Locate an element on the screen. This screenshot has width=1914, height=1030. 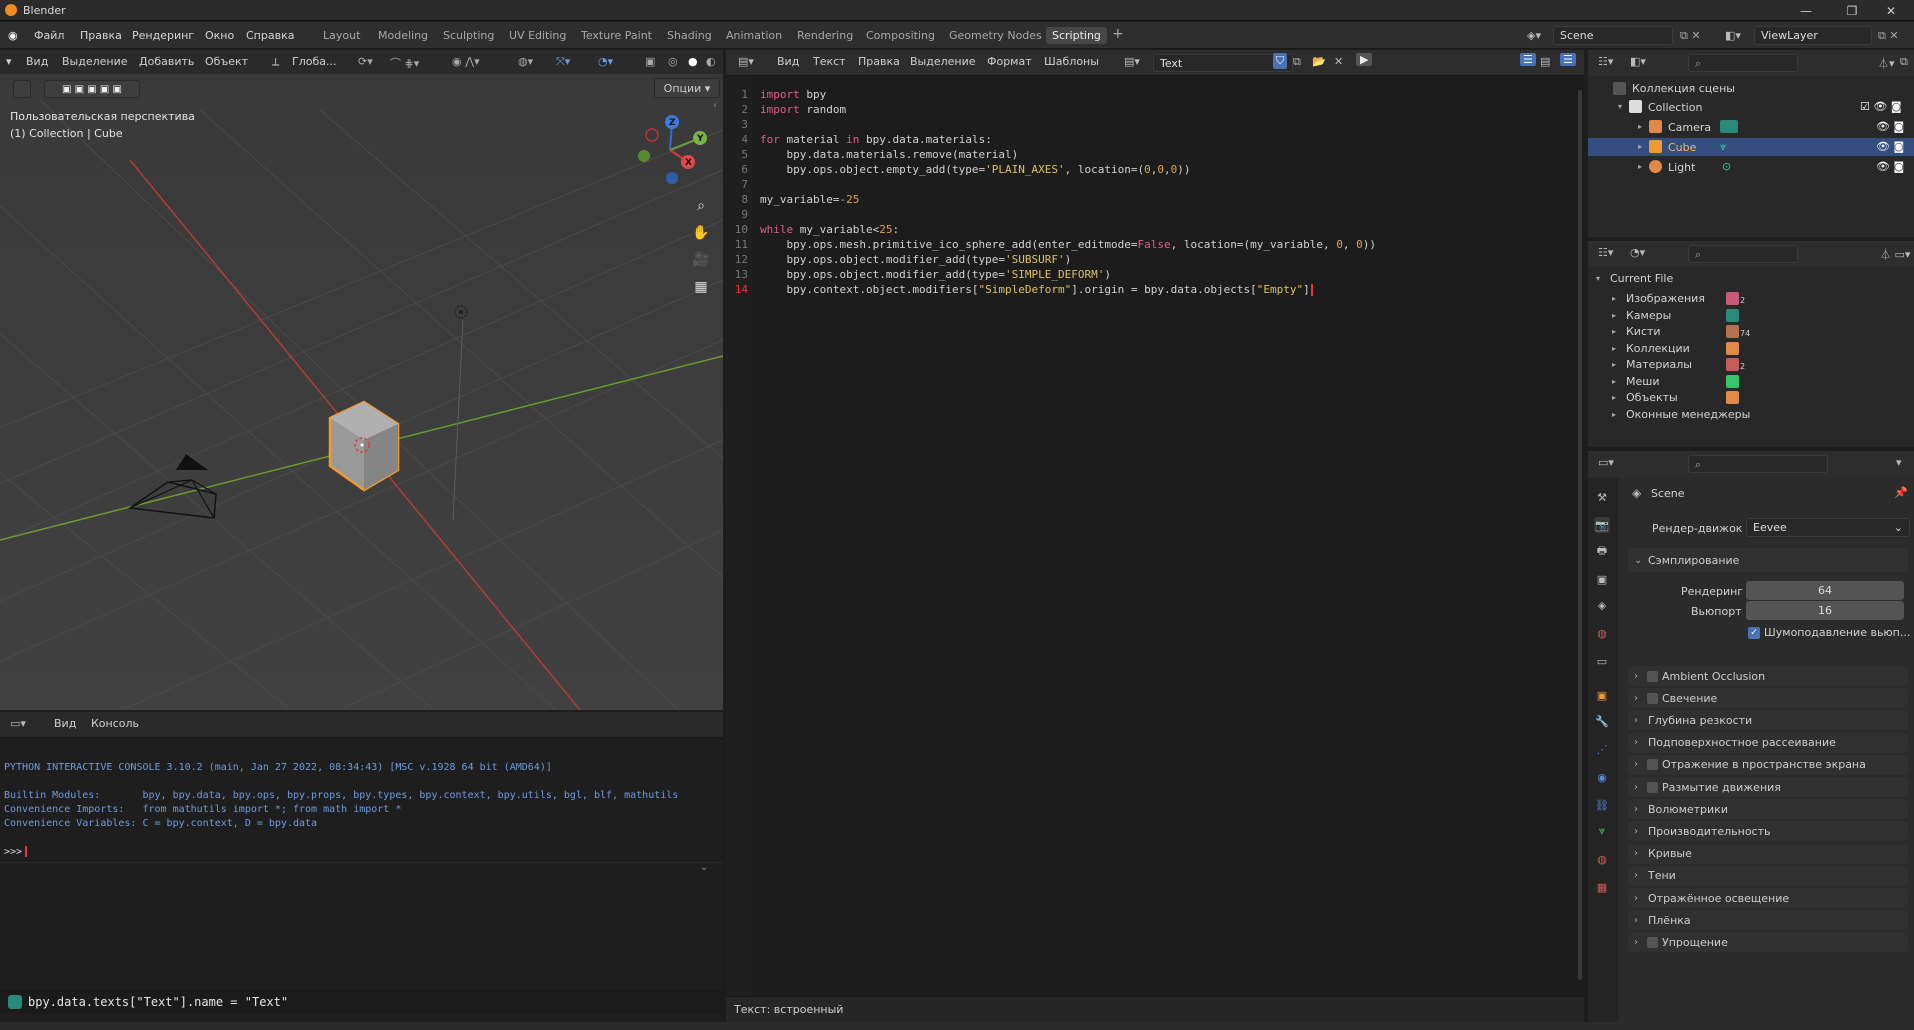
render-tab-icon: 📷 is located at coordinates (1602, 525).